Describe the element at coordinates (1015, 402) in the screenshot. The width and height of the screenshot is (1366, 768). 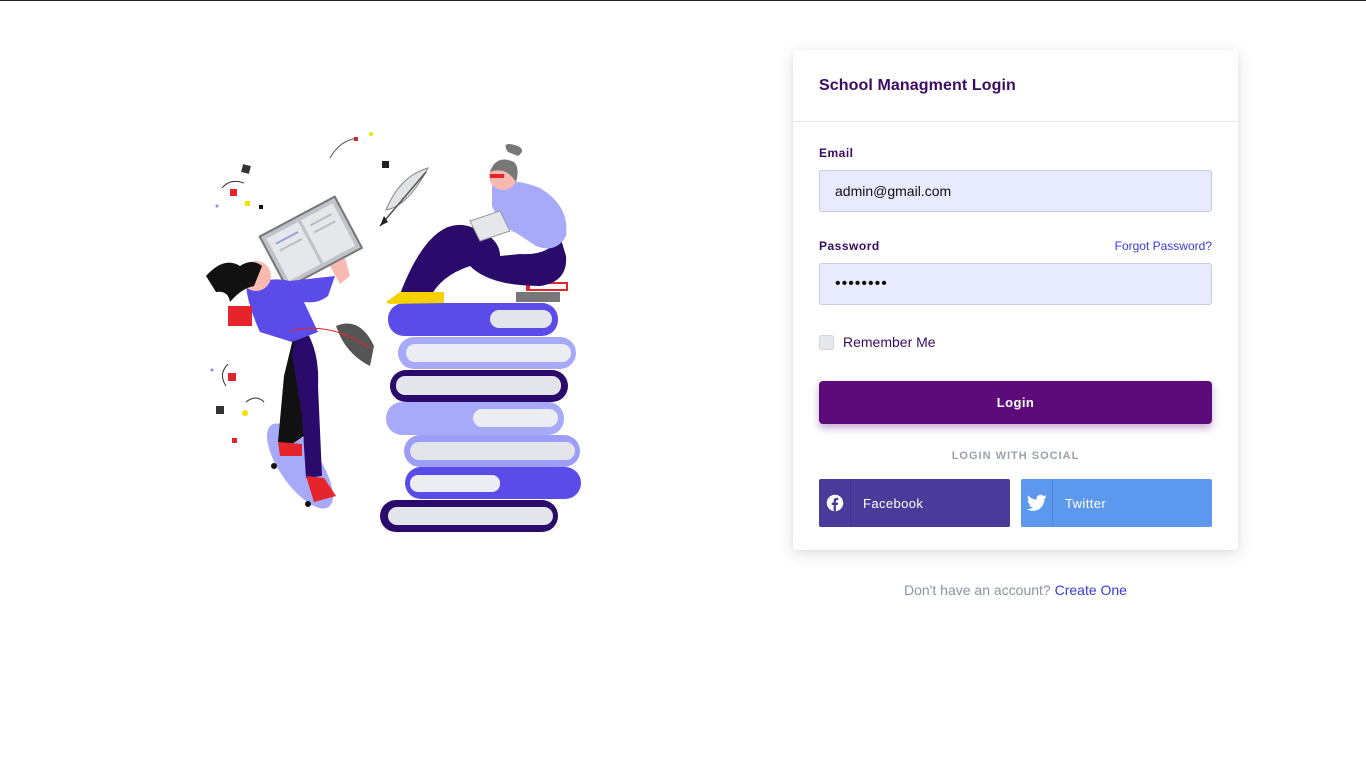
I see `login-button: Login` at that location.